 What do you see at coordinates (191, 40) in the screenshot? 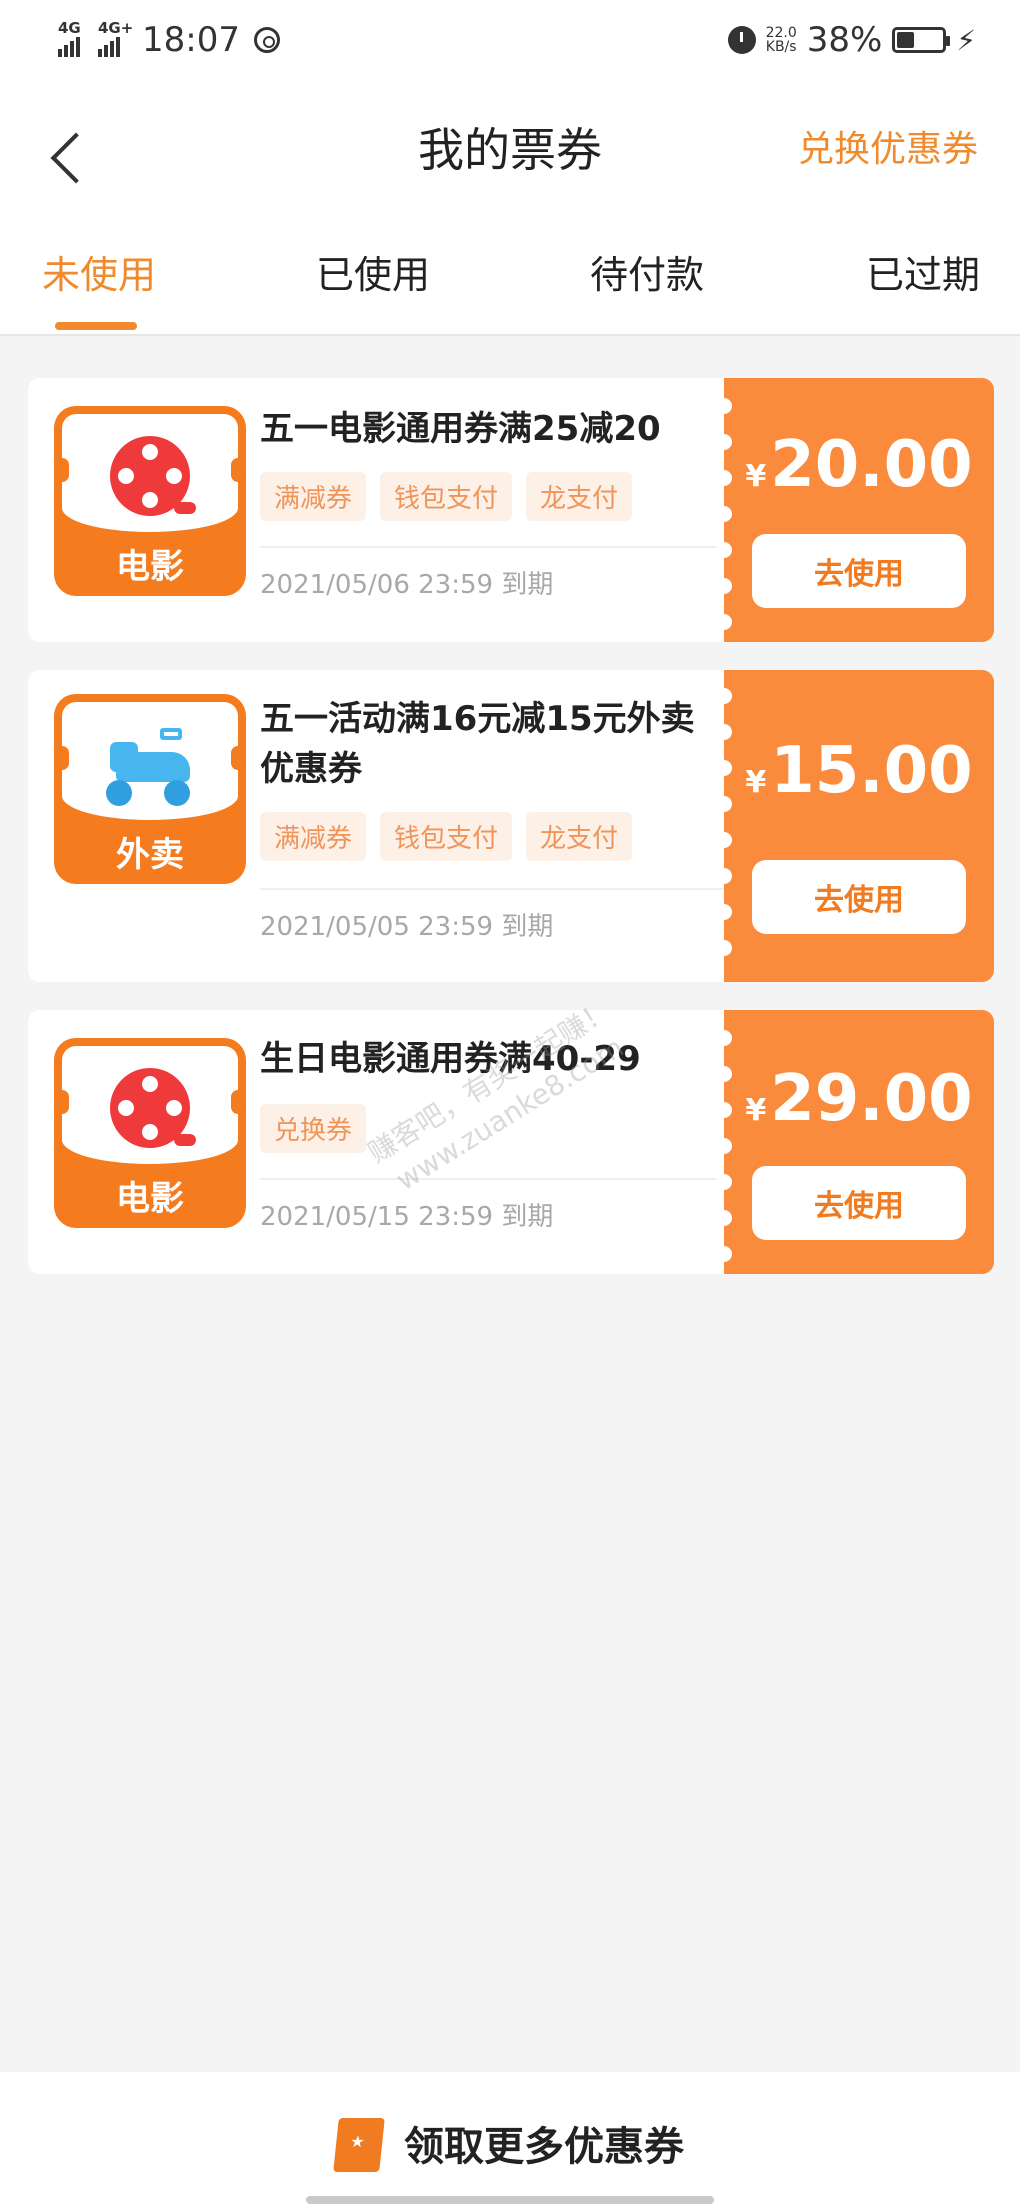
I see `clock: 18:07` at bounding box center [191, 40].